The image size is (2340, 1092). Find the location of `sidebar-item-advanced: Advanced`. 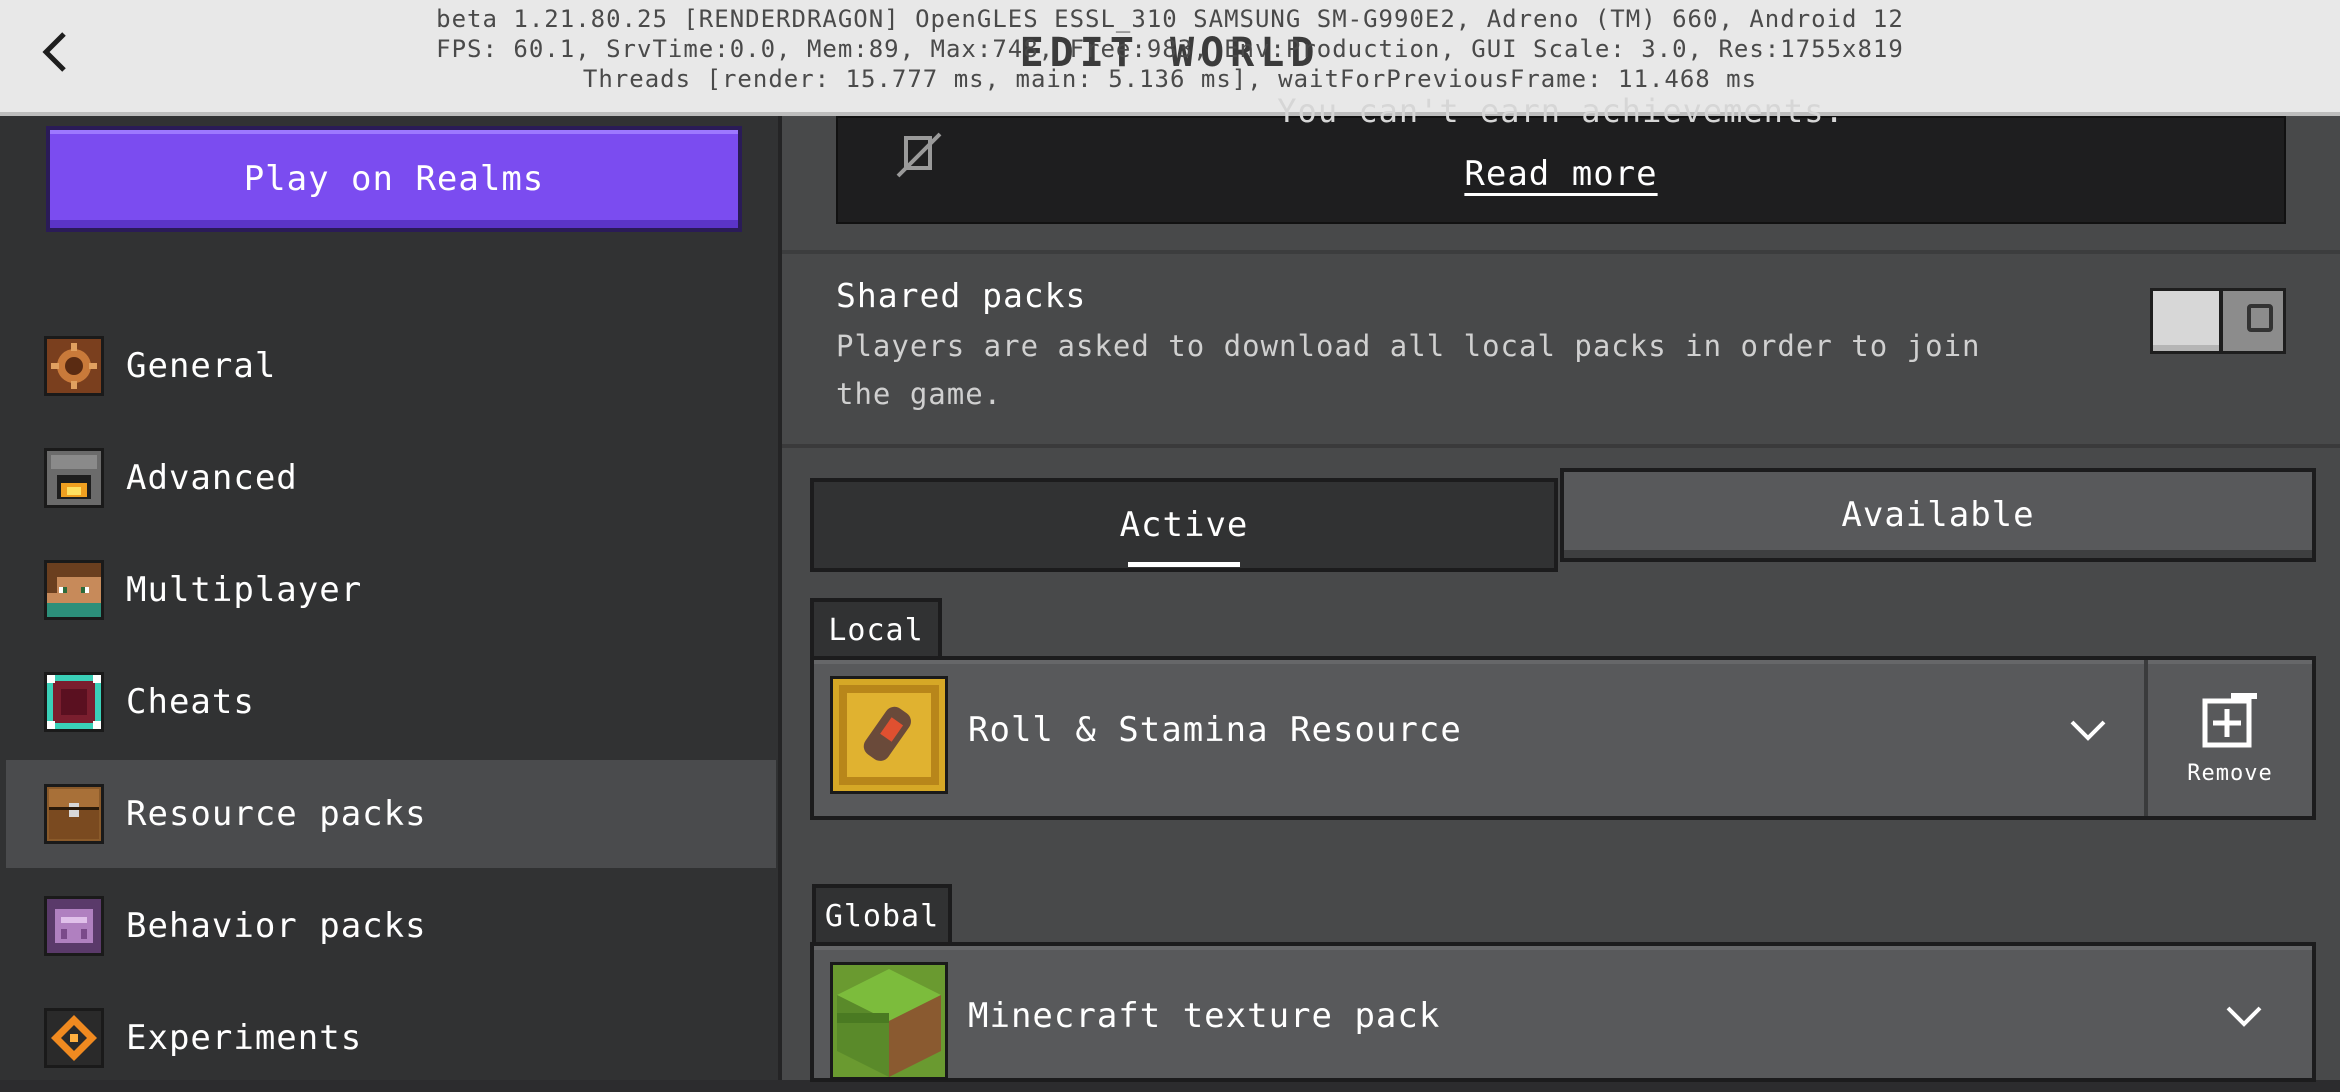

sidebar-item-advanced: Advanced is located at coordinates (391, 478).